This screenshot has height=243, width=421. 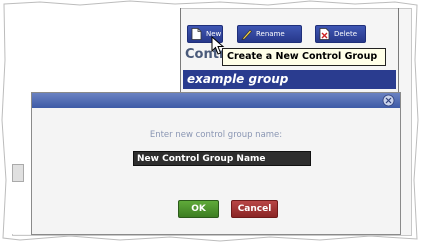 What do you see at coordinates (324, 34) in the screenshot?
I see `delete-document-icon` at bounding box center [324, 34].